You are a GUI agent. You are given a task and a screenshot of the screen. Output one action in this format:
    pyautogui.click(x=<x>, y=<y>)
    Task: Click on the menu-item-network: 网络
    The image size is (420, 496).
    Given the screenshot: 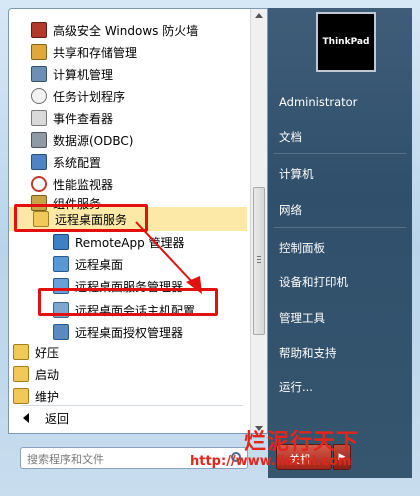 What is the action you would take?
    pyautogui.click(x=290, y=210)
    